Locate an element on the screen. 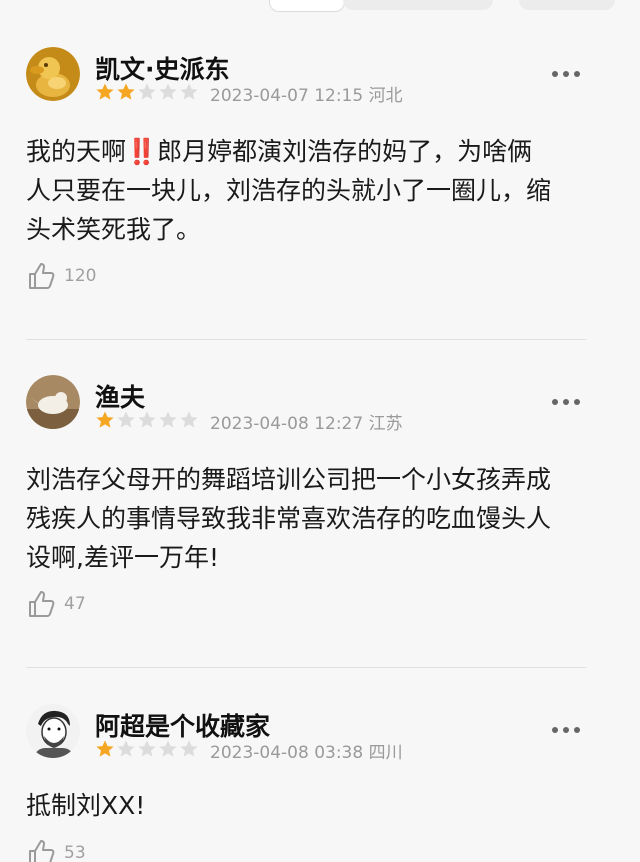  like-count: 53 is located at coordinates (75, 852).